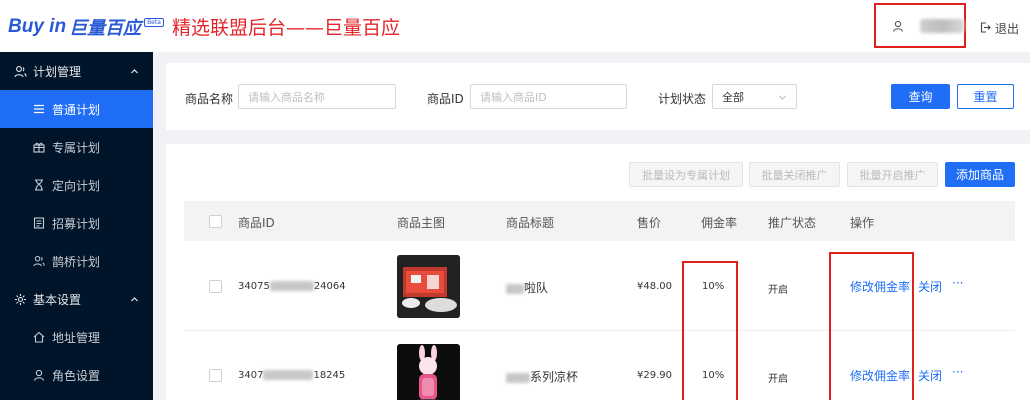  I want to click on sidebar-item-label: 普通计划, so click(76, 109).